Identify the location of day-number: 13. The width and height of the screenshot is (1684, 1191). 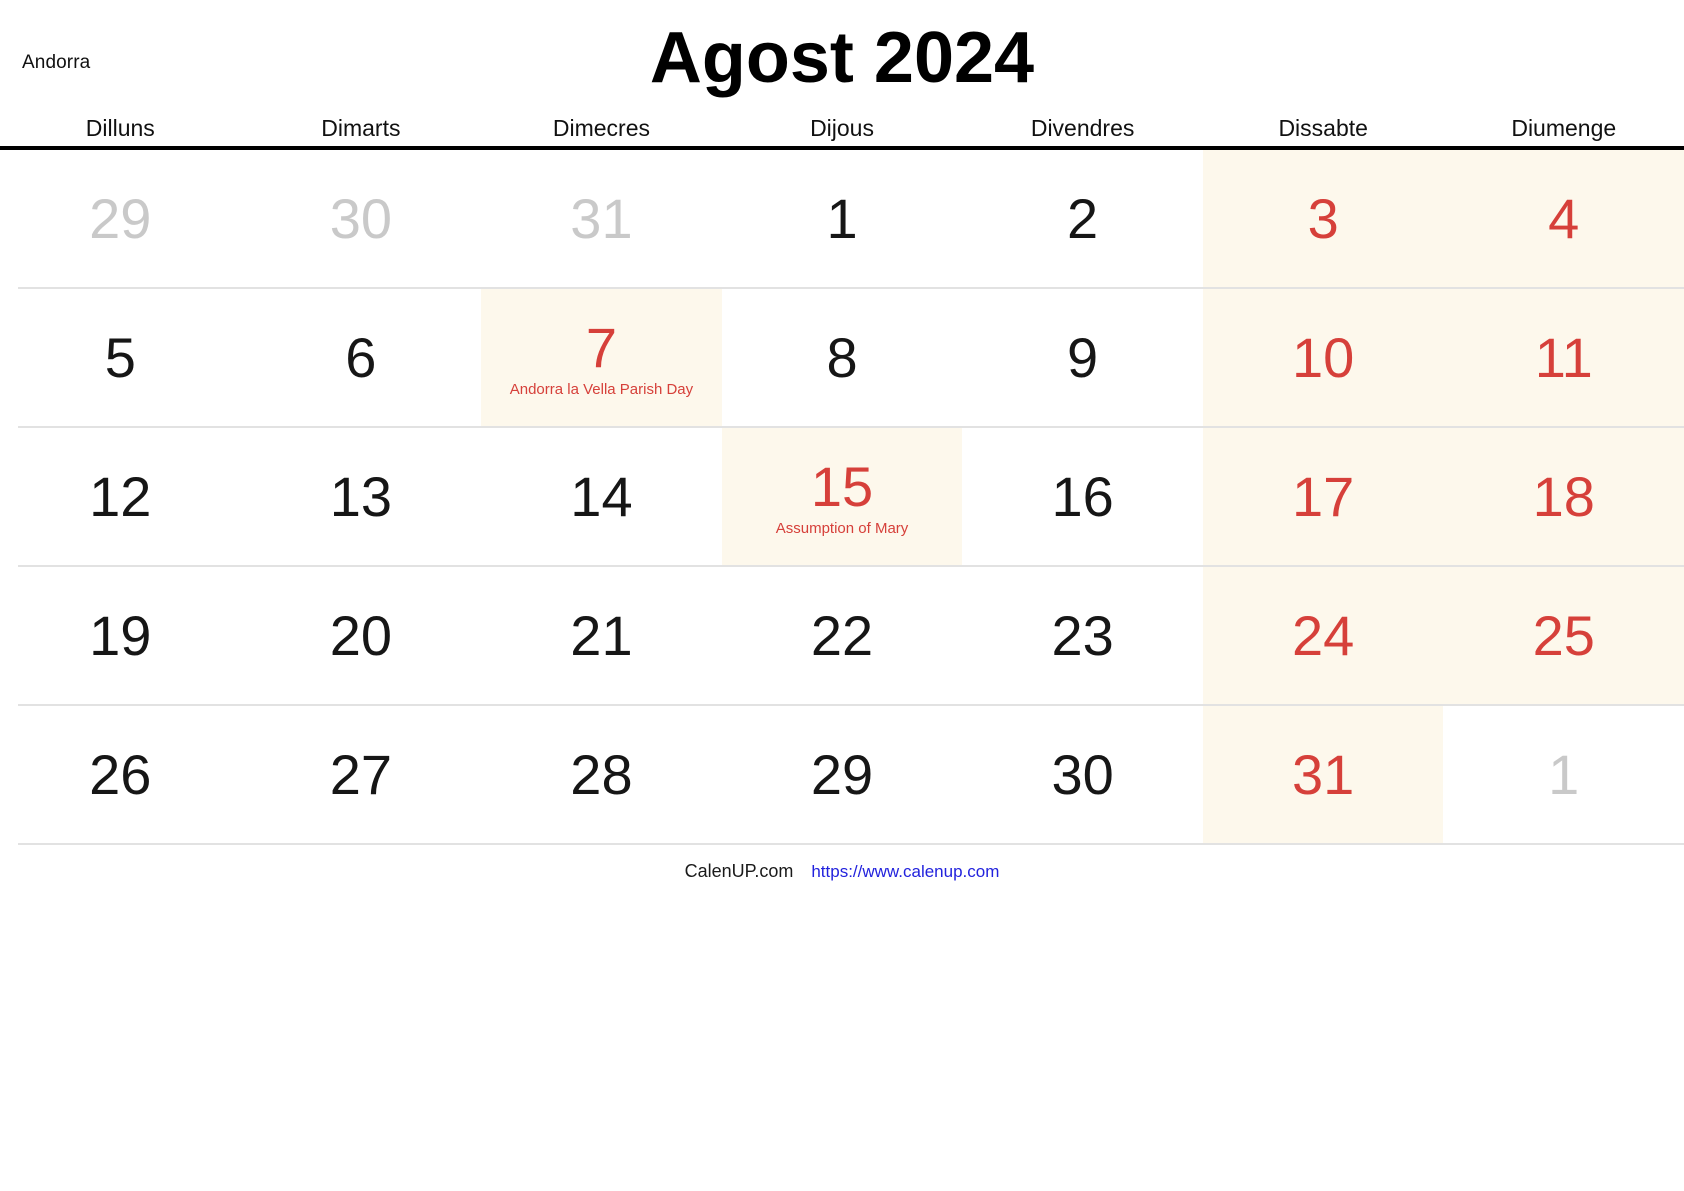
(361, 497).